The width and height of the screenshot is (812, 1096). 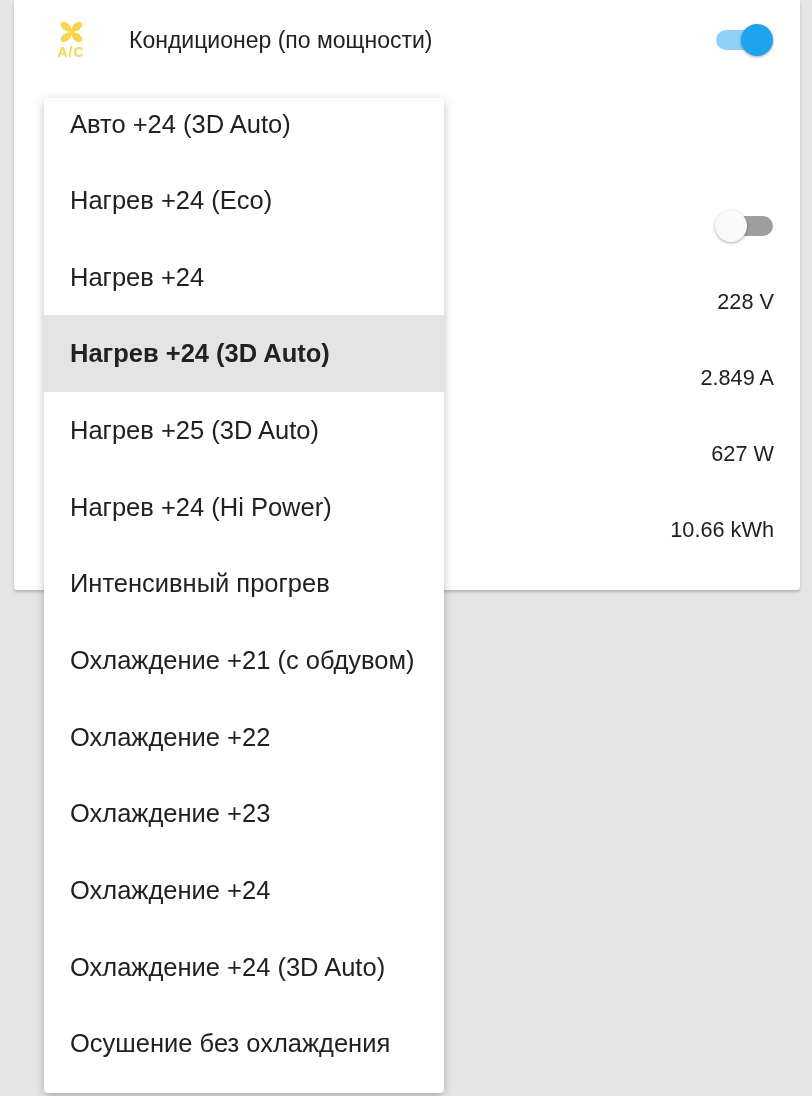 I want to click on sensor-value: 10.66 kWh, so click(x=722, y=530).